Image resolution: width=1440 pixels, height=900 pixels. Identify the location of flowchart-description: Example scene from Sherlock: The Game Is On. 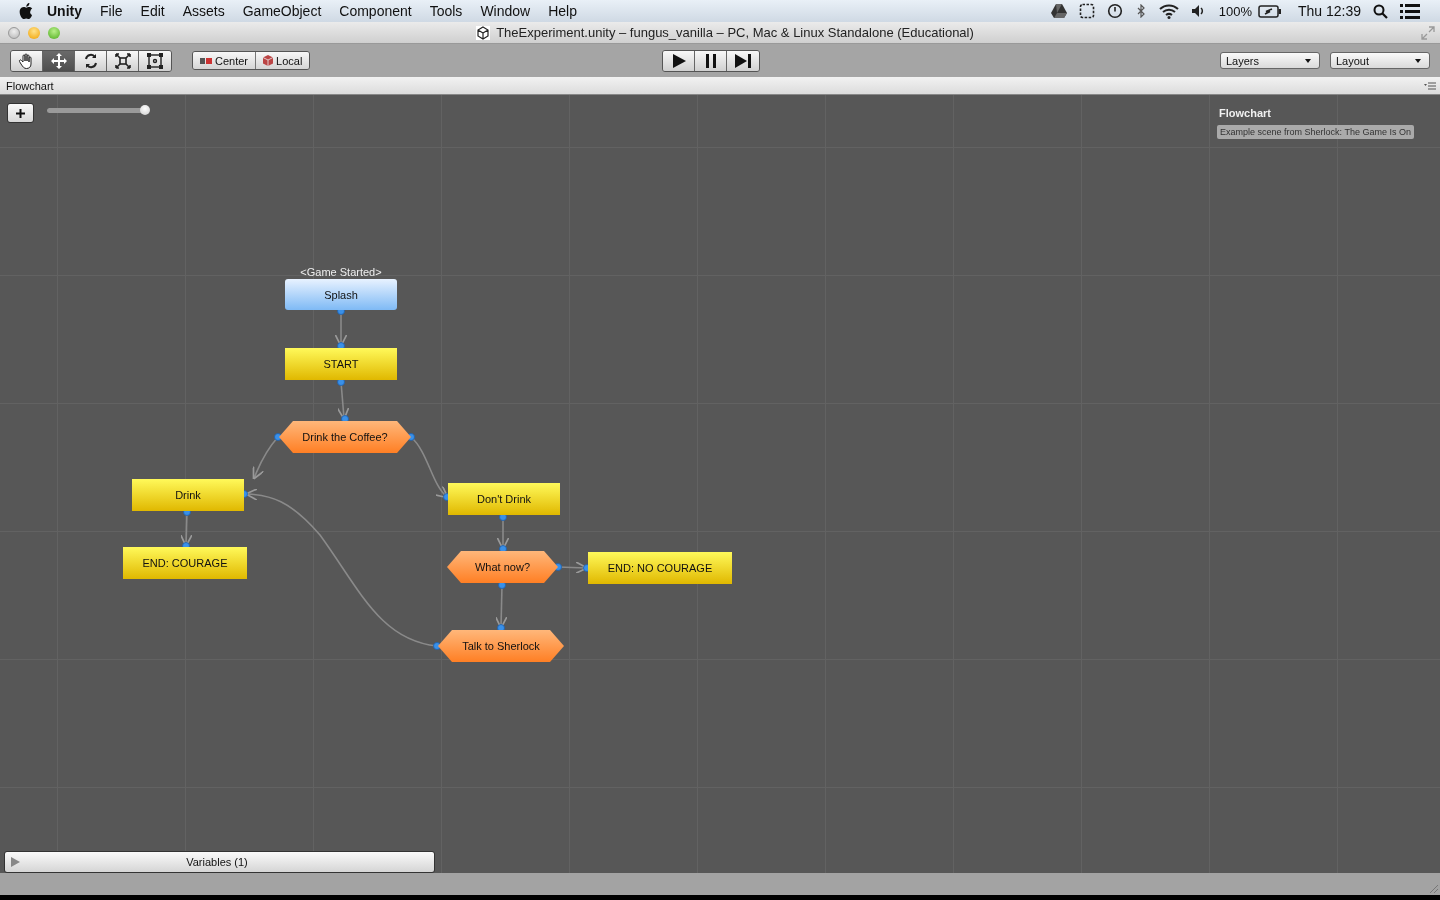
(1315, 132).